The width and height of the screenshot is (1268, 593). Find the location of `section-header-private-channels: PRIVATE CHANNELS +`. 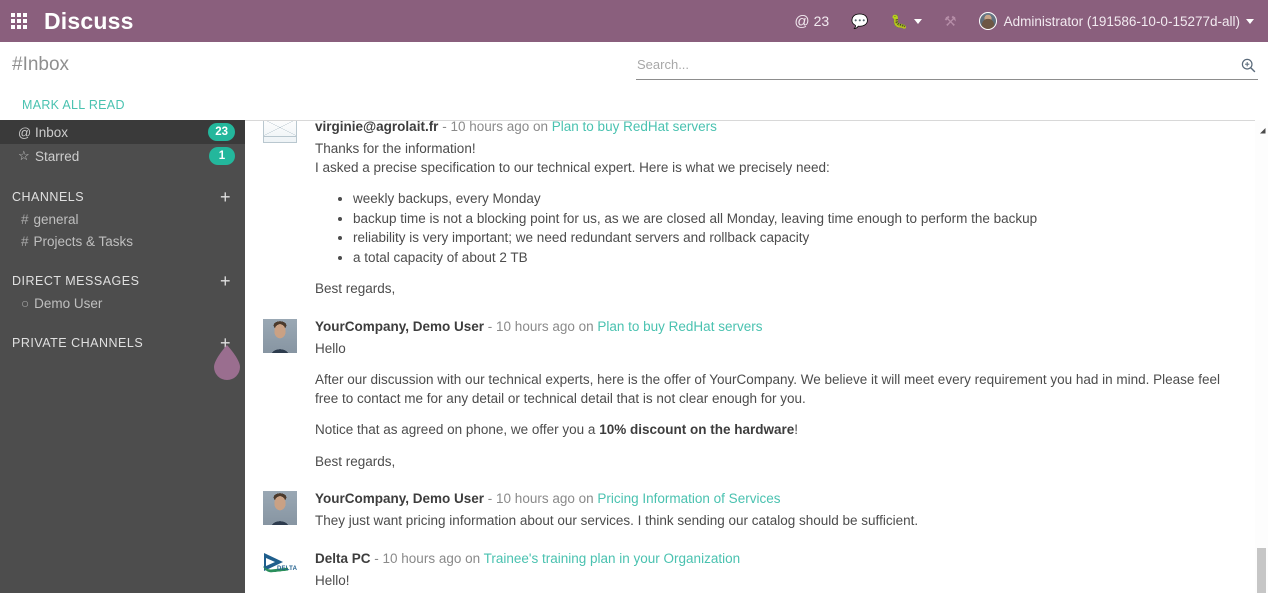

section-header-private-channels: PRIVATE CHANNELS + is located at coordinates (122, 343).